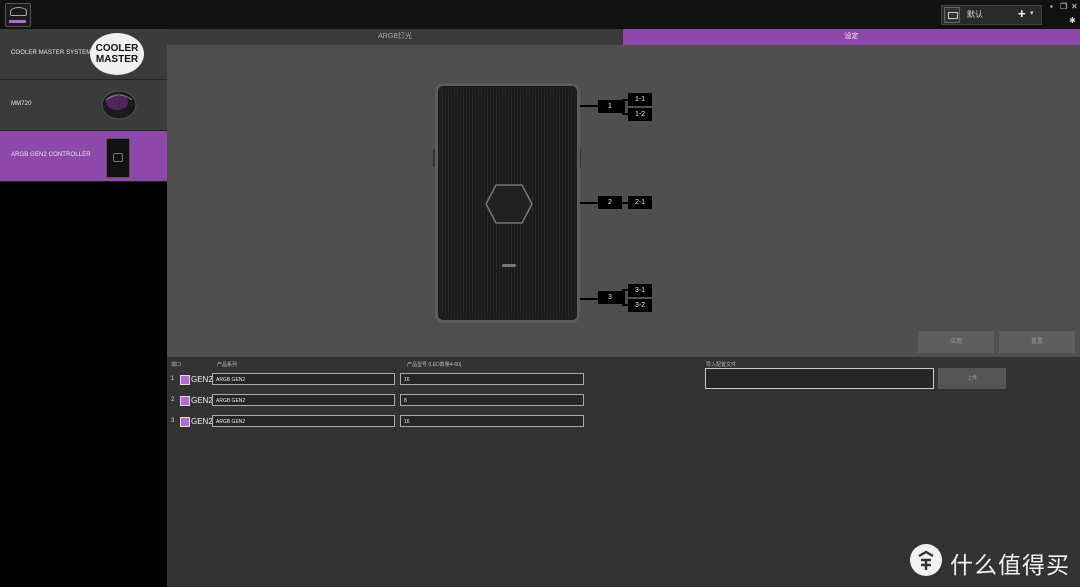  What do you see at coordinates (51, 155) in the screenshot?
I see `sidebar-item-label: ARGB GEN2 CONTROLLER` at bounding box center [51, 155].